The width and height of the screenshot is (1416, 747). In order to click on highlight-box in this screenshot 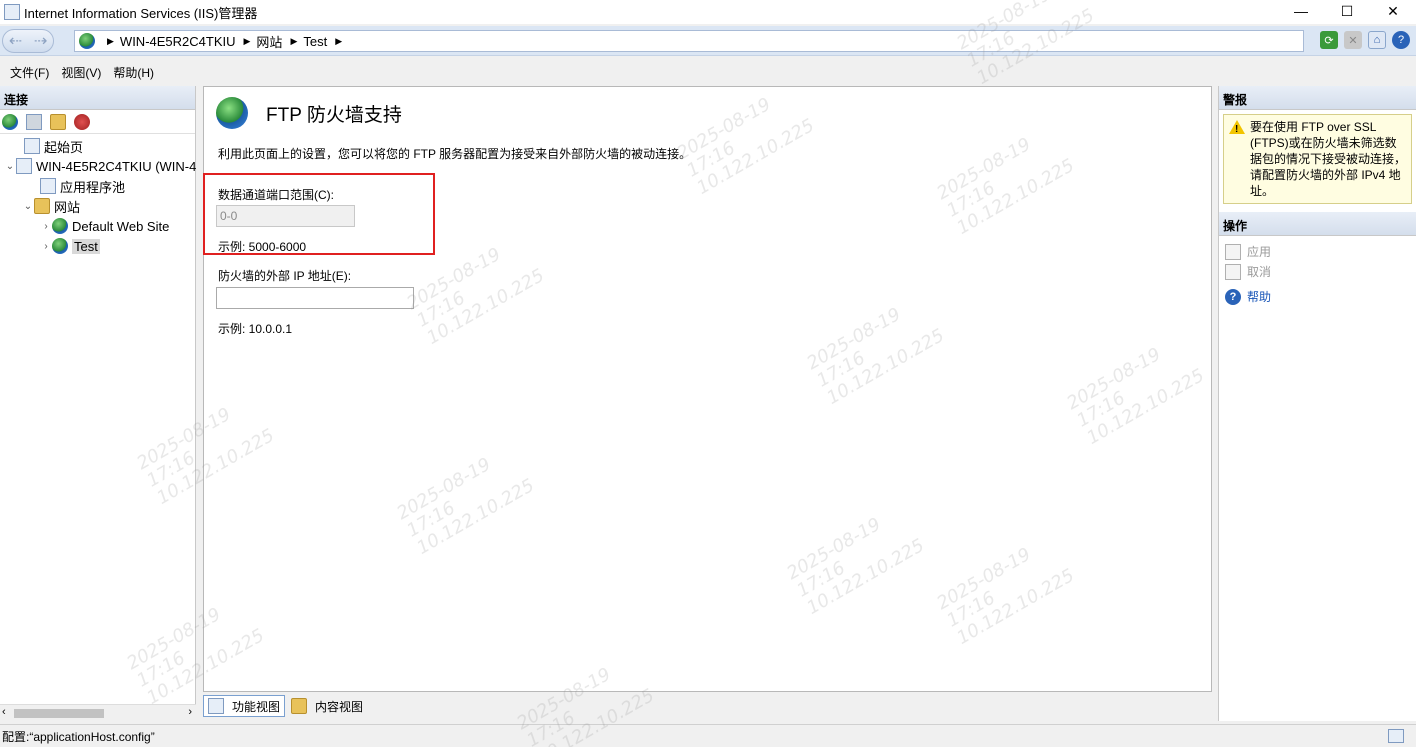, I will do `click(319, 214)`.